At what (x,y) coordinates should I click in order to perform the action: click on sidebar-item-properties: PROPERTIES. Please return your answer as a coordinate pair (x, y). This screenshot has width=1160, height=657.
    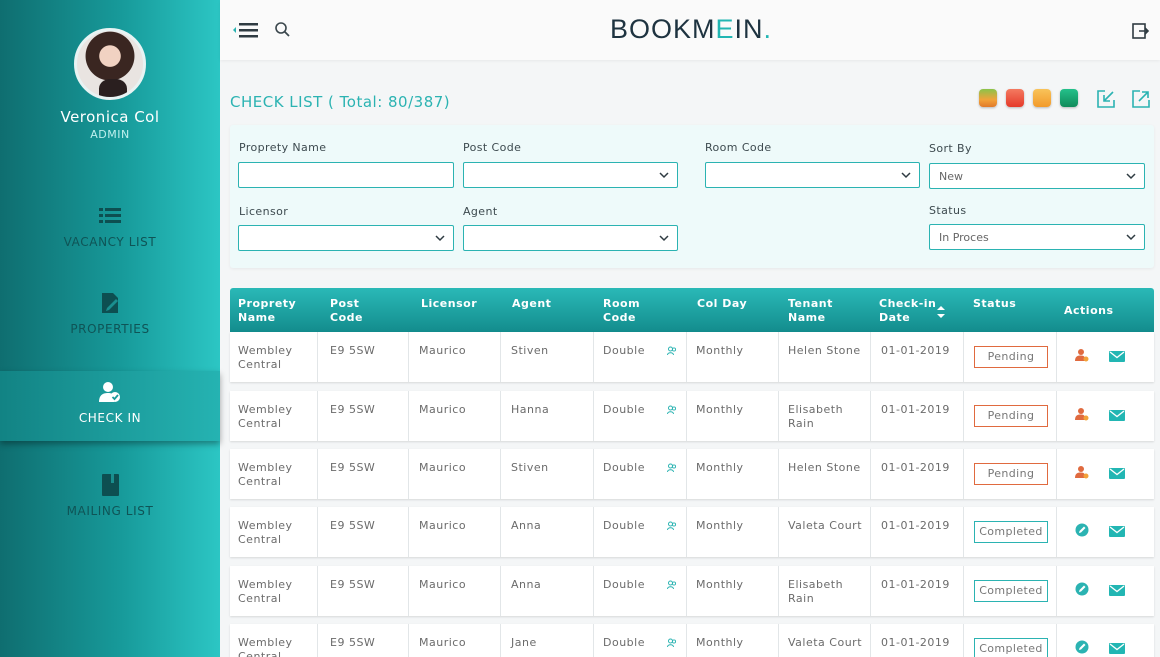
    Looking at the image, I should click on (110, 327).